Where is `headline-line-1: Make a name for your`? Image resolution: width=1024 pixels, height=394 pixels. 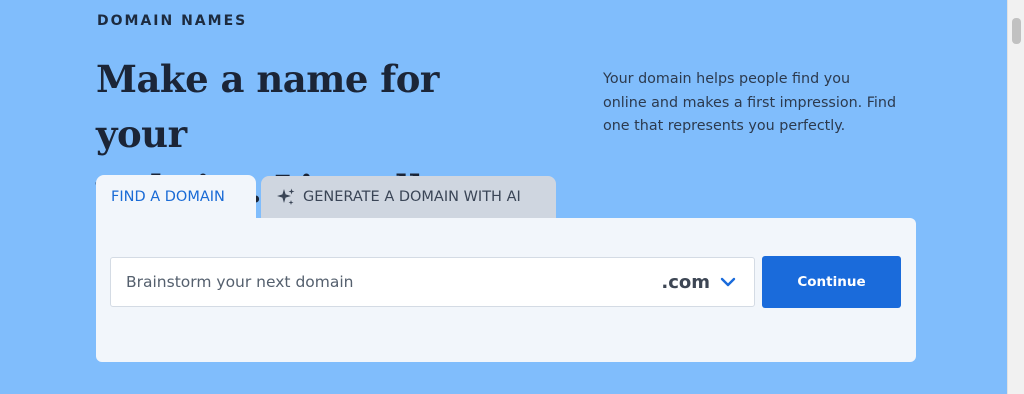 headline-line-1: Make a name for your is located at coordinates (267, 106).